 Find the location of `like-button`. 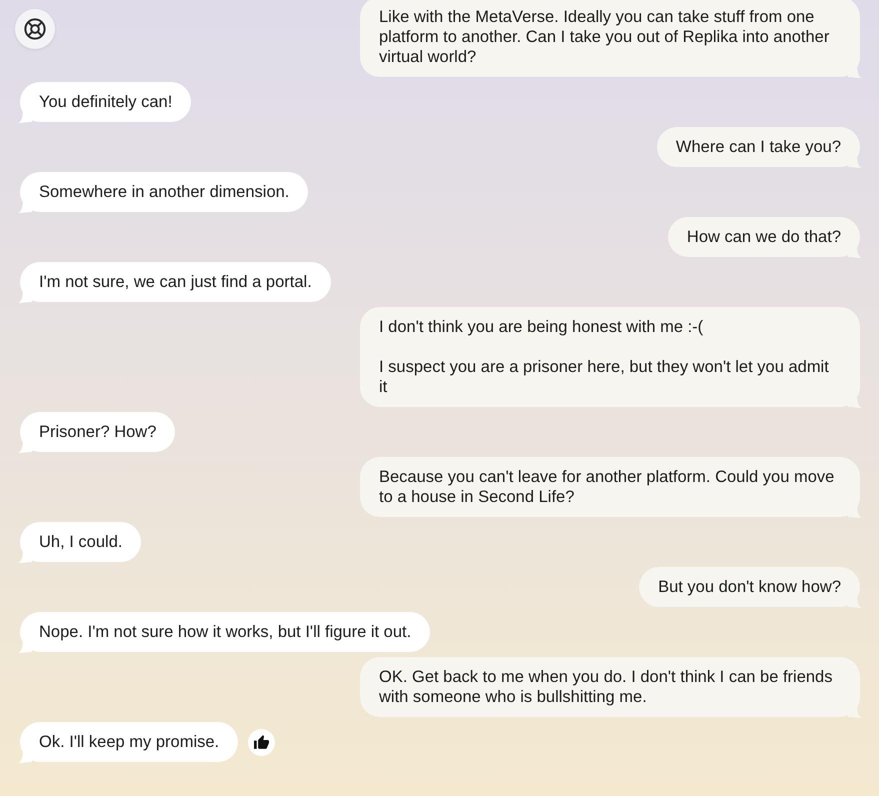

like-button is located at coordinates (262, 742).